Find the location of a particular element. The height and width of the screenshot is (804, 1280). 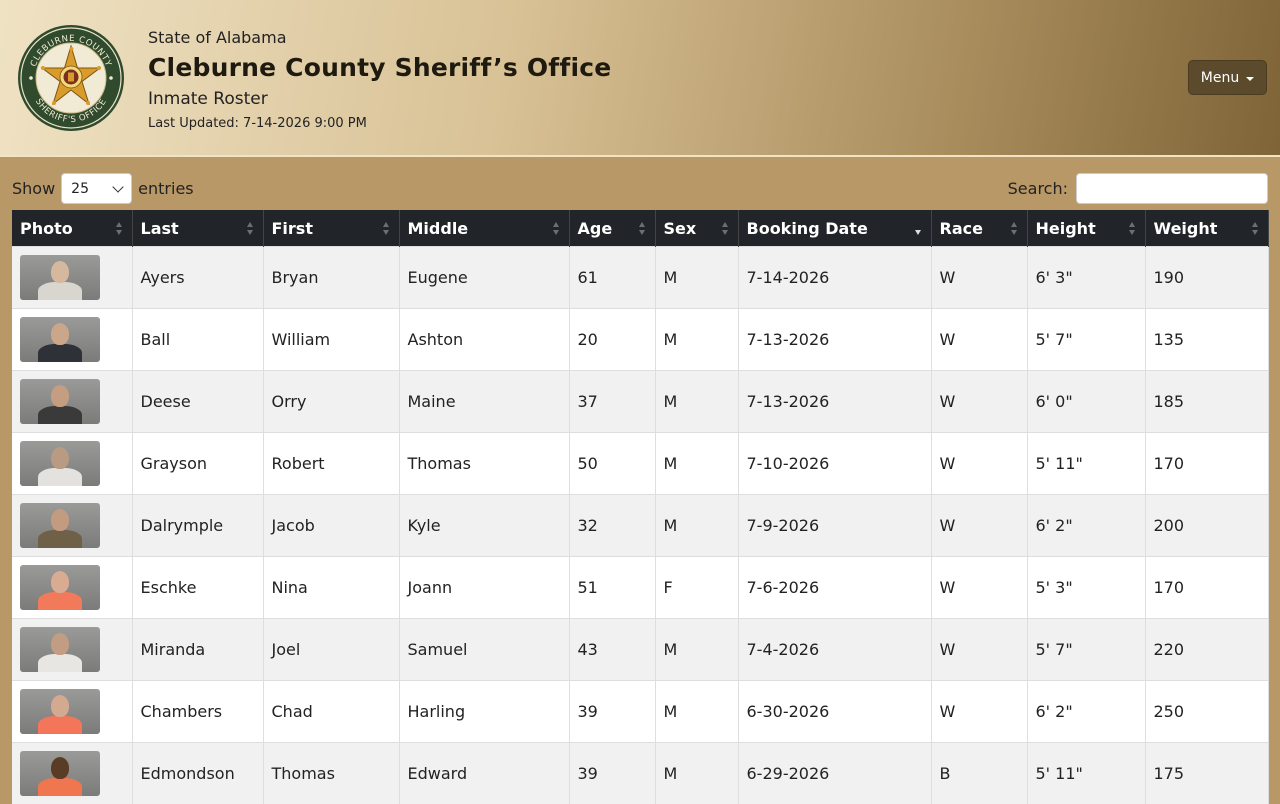

cell-race: B is located at coordinates (979, 773).